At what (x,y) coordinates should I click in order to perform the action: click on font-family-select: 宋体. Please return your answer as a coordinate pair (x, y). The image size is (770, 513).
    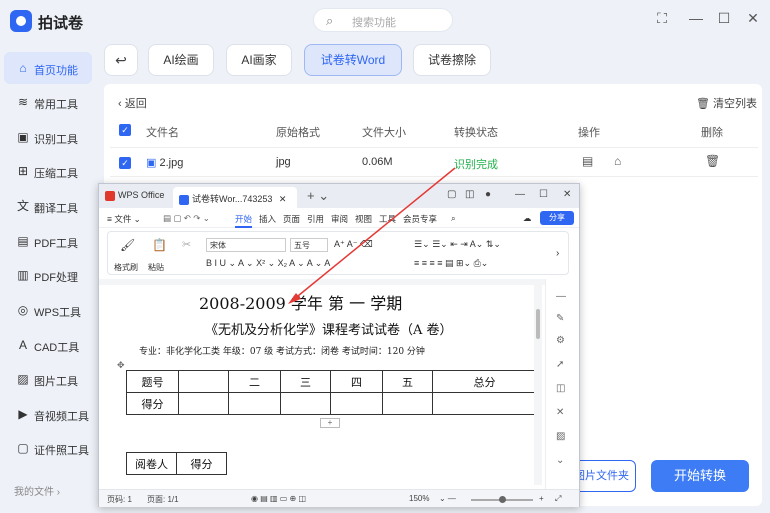
    Looking at the image, I should click on (246, 245).